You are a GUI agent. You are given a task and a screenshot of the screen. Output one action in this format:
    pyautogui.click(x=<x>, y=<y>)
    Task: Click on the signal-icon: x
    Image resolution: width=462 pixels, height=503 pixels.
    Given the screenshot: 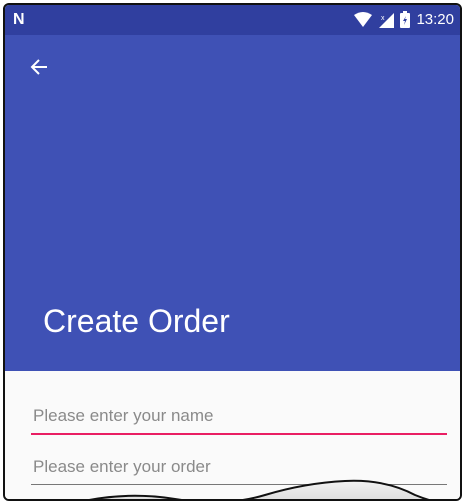 What is the action you would take?
    pyautogui.click(x=386, y=20)
    